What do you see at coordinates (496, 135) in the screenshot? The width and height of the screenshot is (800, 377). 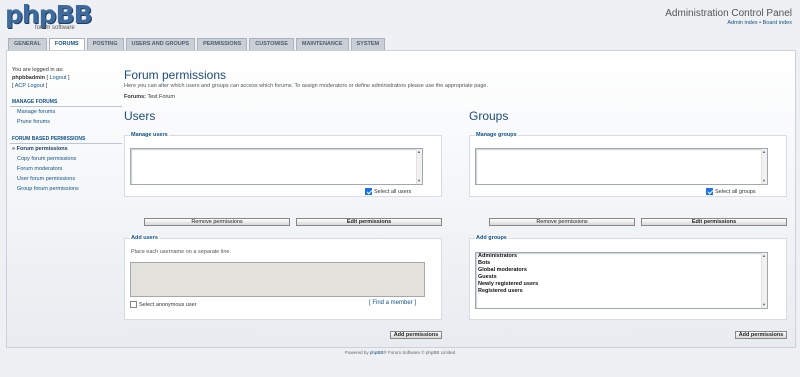 I see `manage-groups-title: Manage groups` at bounding box center [496, 135].